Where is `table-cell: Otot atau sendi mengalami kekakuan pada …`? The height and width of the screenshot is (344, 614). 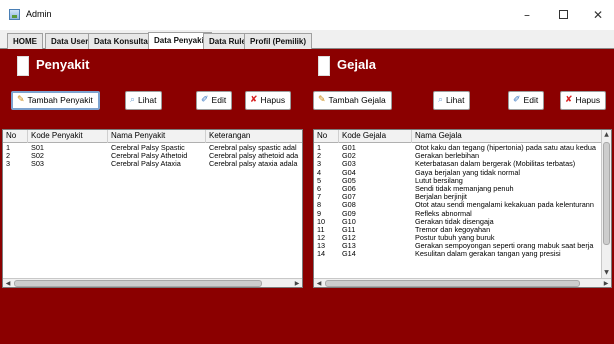 table-cell: Otot atau sendi mengalami kekakuan pada … is located at coordinates (504, 205).